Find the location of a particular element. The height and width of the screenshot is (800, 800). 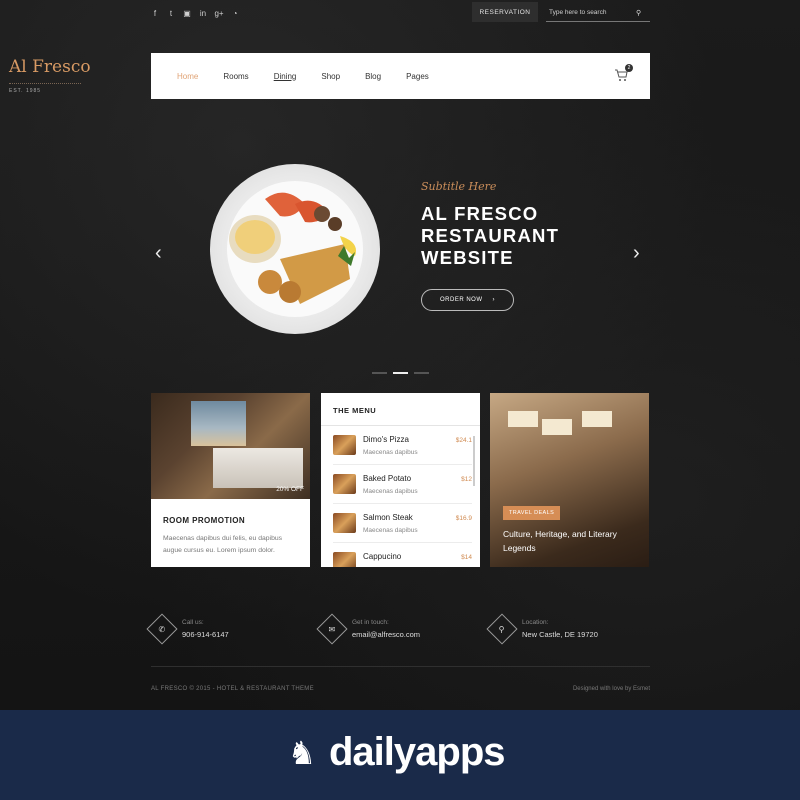

twitter-icon: t is located at coordinates (171, 13).